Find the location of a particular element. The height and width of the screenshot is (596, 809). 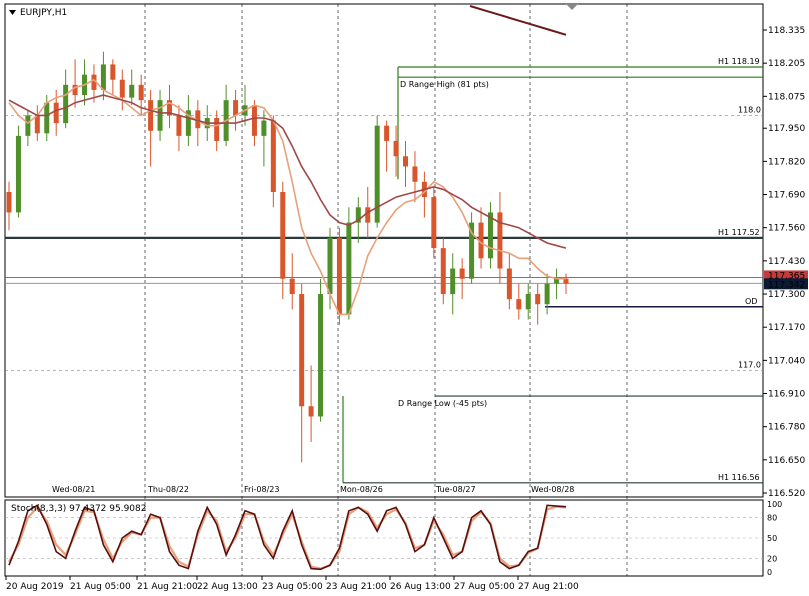

day-separator-label: Wed-08/28 is located at coordinates (552, 489).